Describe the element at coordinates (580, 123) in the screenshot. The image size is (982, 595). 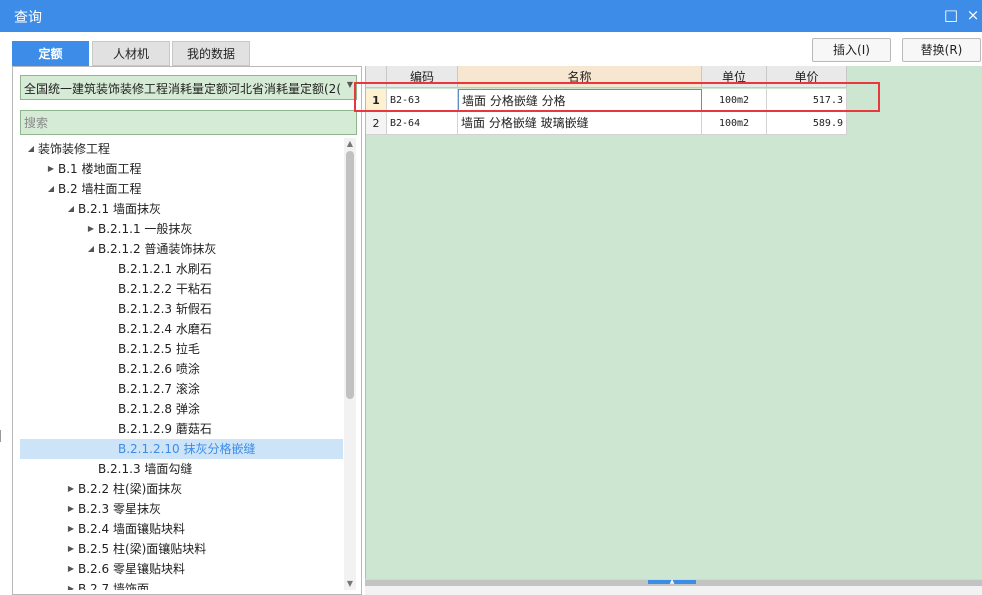
I see `cell-name: 墙面 分格嵌缝 玻璃嵌缝` at that location.